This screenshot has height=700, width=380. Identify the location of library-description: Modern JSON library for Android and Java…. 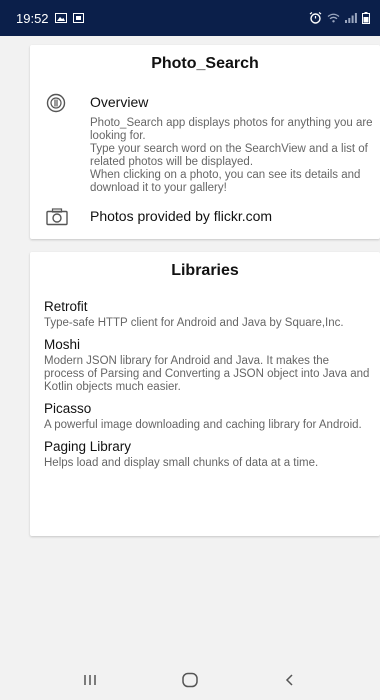
(207, 374).